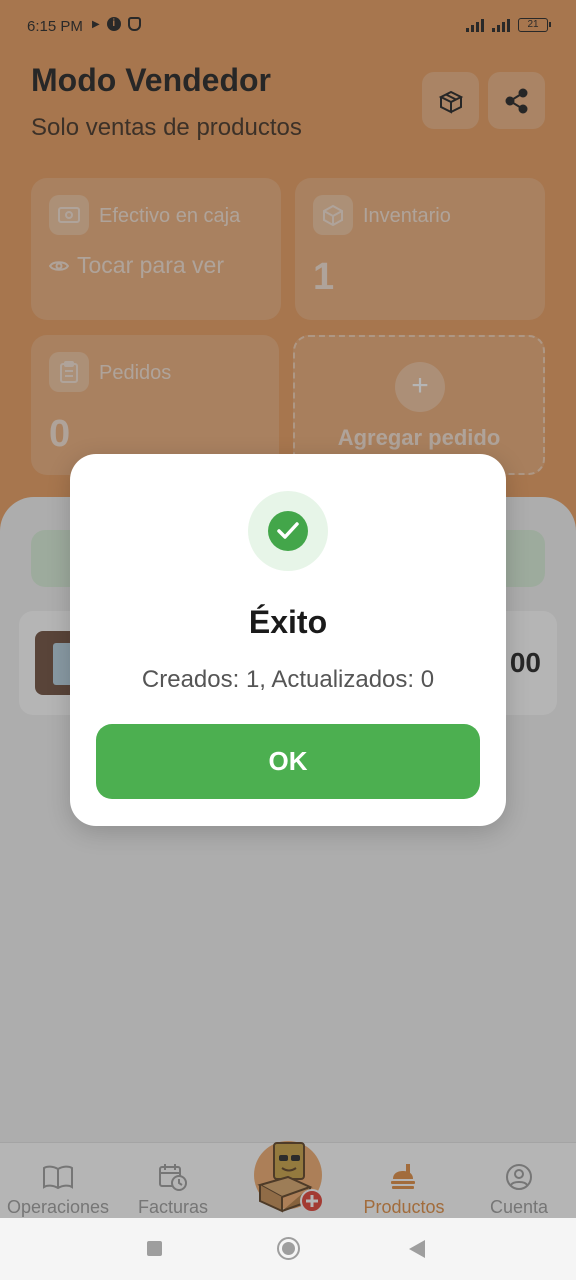 The image size is (576, 1280). What do you see at coordinates (417, 1249) in the screenshot?
I see `back-button` at bounding box center [417, 1249].